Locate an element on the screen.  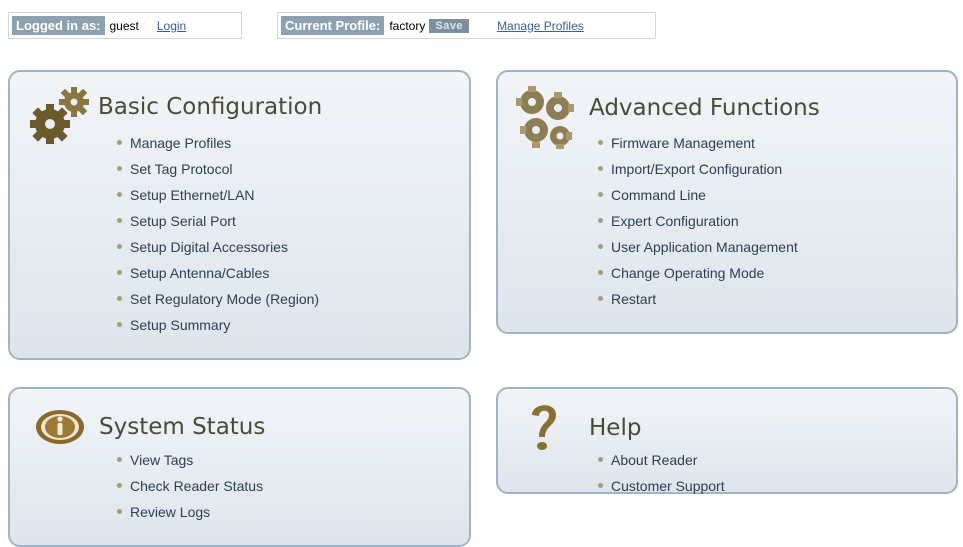
advanced-menu-item-label: Expert Configuration is located at coordinates (675, 221).